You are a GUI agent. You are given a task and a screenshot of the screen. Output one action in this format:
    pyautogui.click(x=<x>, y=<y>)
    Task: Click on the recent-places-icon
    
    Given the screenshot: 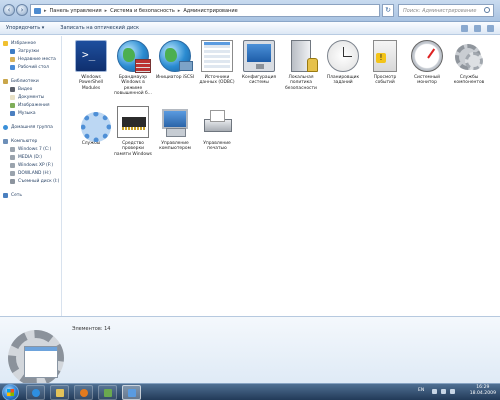 What is the action you would take?
    pyautogui.click(x=12, y=59)
    